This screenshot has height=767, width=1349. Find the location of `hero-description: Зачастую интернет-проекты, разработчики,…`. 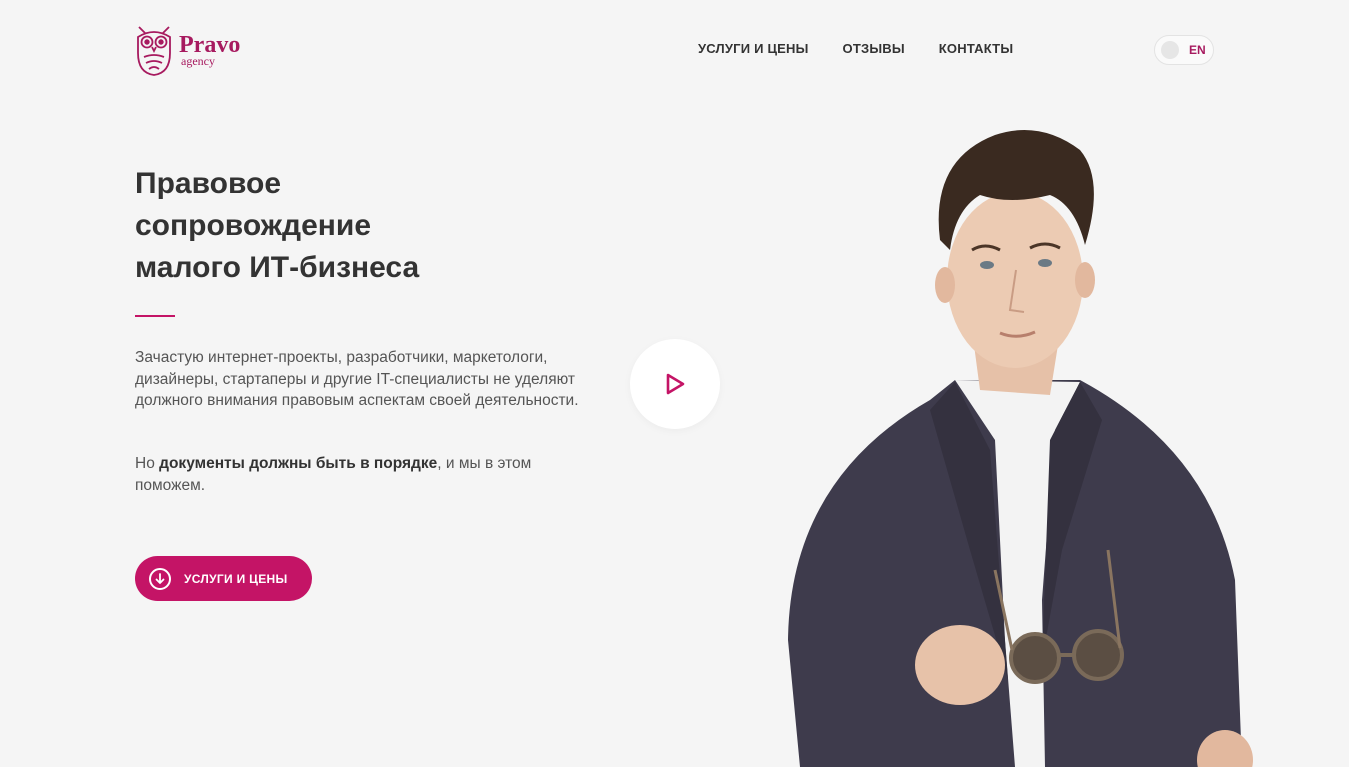

hero-description: Зачастую интернет-проекты, разработчики,… is located at coordinates (357, 379).